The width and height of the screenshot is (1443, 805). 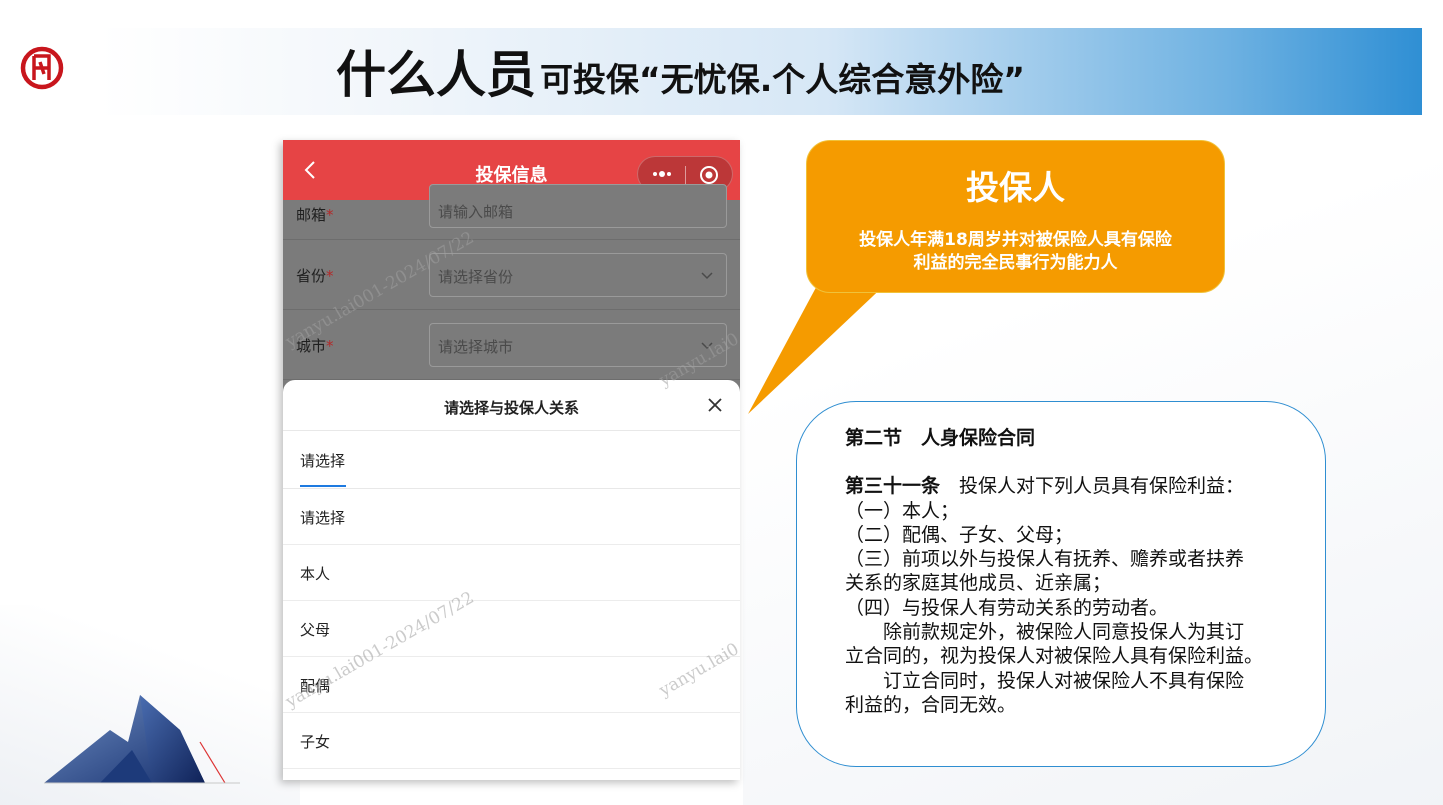 I want to click on divider, so click(x=511, y=430).